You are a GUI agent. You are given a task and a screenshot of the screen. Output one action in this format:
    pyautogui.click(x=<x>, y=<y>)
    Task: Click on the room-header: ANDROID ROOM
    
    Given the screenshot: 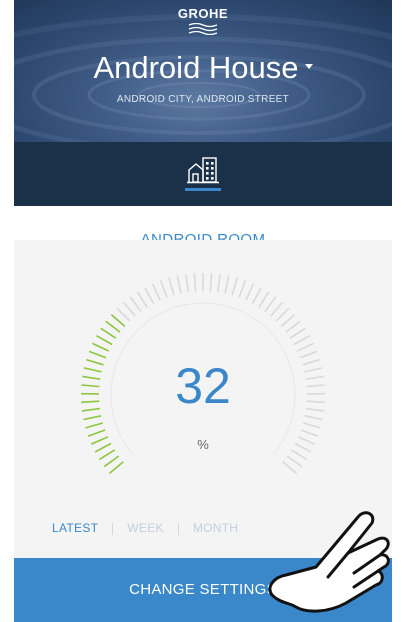 What is the action you would take?
    pyautogui.click(x=203, y=223)
    